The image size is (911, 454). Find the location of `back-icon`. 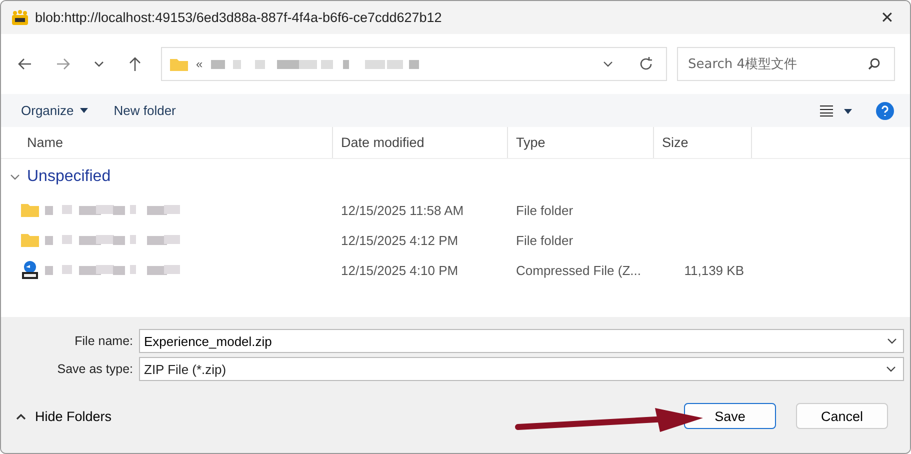

back-icon is located at coordinates (25, 64).